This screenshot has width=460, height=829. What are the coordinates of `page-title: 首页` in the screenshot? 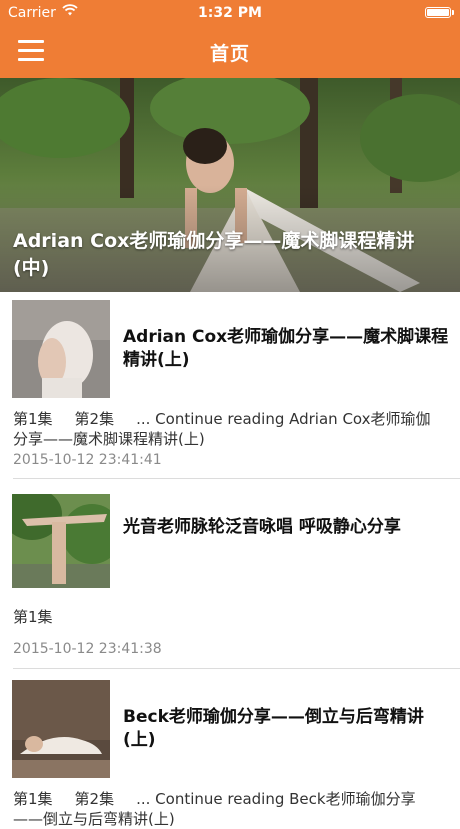 It's located at (229, 54).